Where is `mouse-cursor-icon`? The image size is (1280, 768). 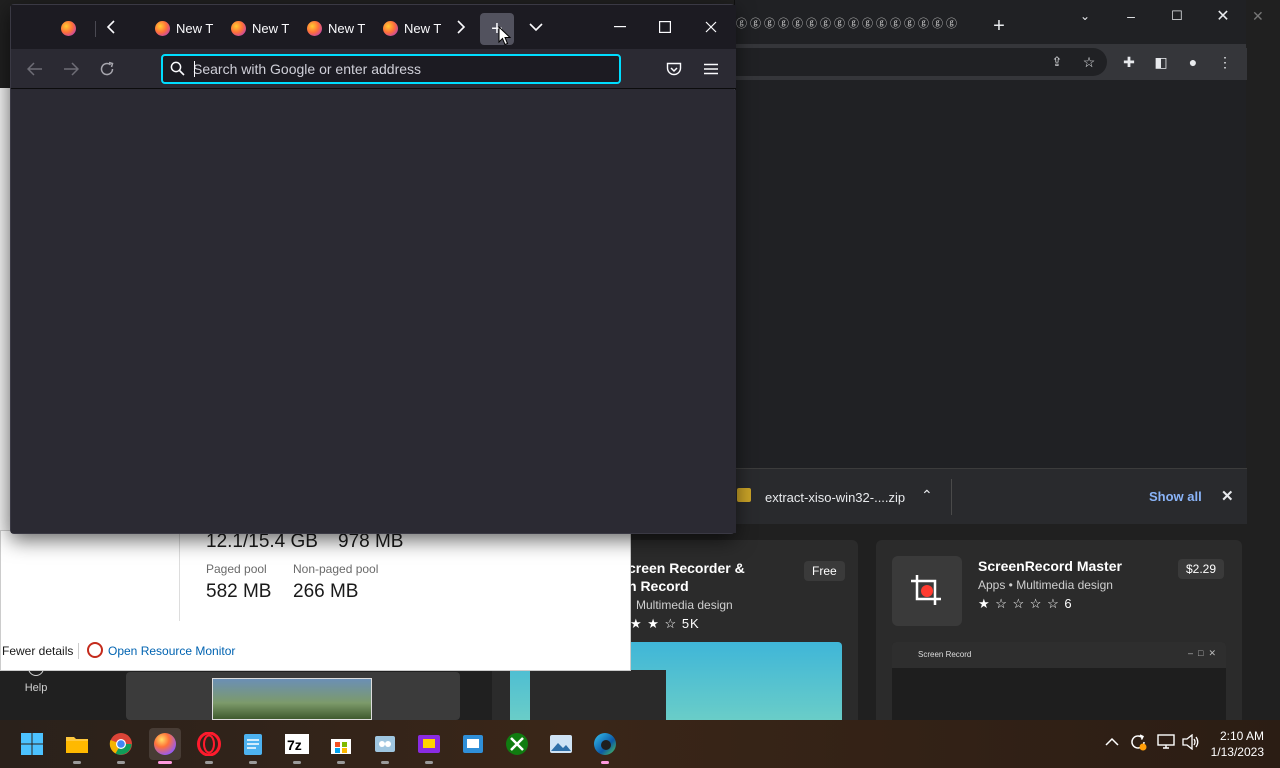
mouse-cursor-icon is located at coordinates (505, 38).